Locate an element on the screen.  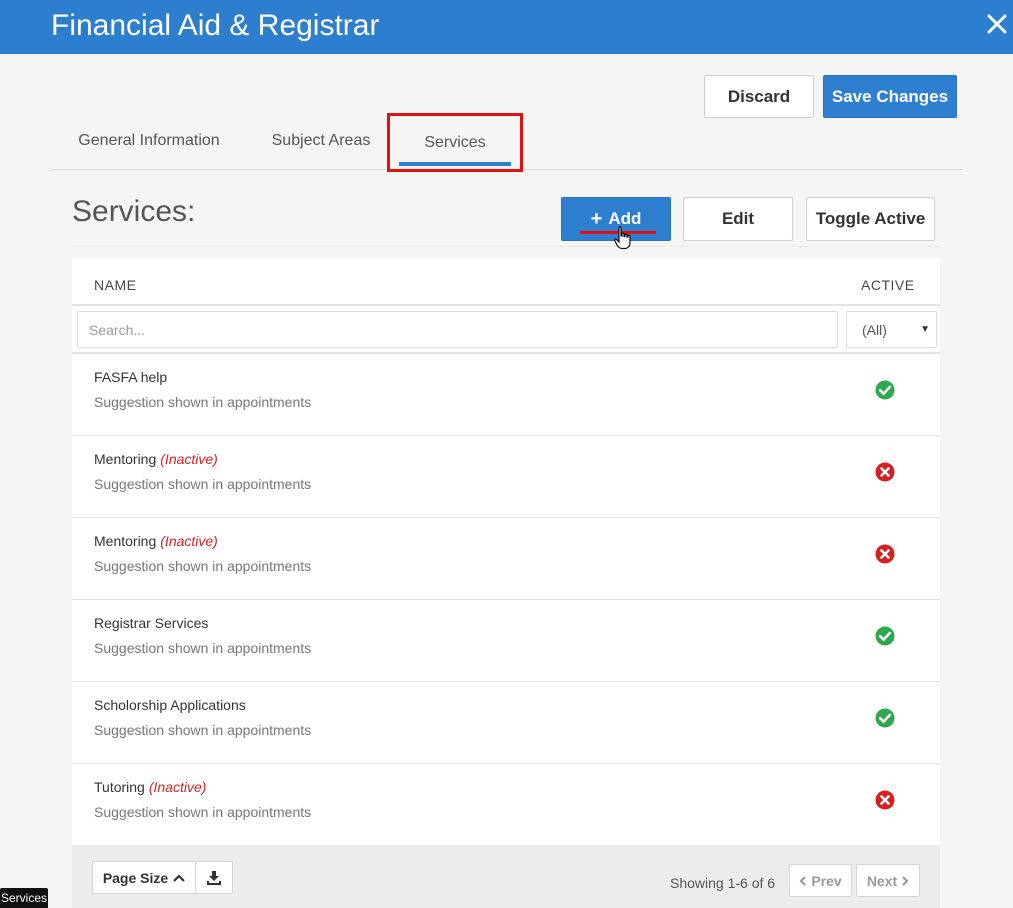
window-title: Financial Aid & Registrar is located at coordinates (215, 25).